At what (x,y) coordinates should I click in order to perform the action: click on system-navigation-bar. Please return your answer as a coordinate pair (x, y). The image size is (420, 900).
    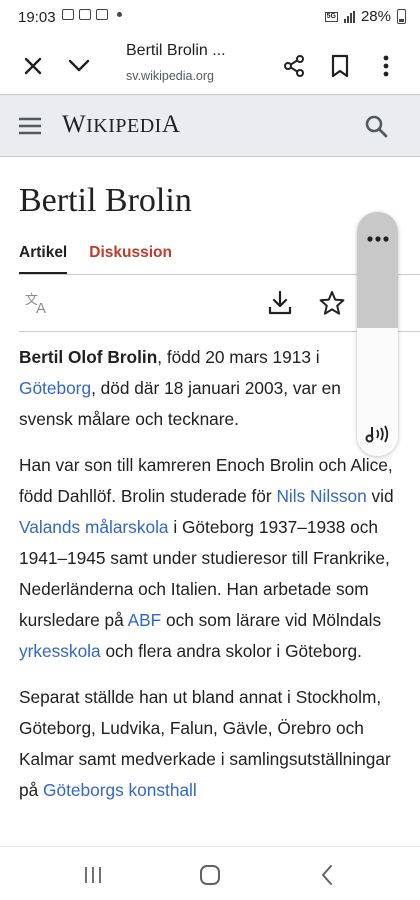
    Looking at the image, I should click on (210, 873).